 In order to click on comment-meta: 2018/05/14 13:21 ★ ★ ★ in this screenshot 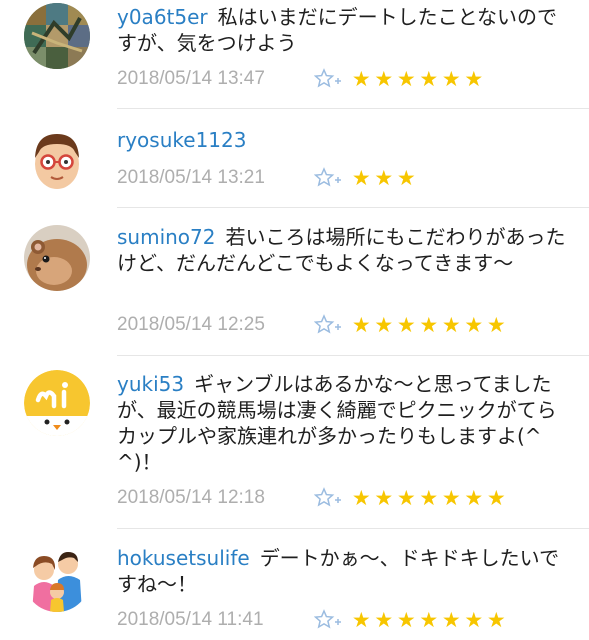, I will do `click(267, 178)`.